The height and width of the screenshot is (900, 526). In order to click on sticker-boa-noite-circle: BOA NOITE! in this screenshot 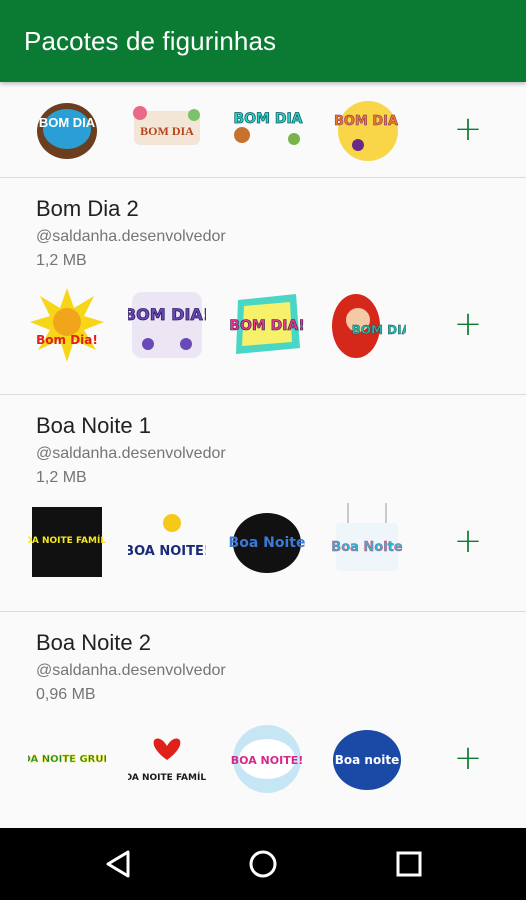, I will do `click(267, 759)`.